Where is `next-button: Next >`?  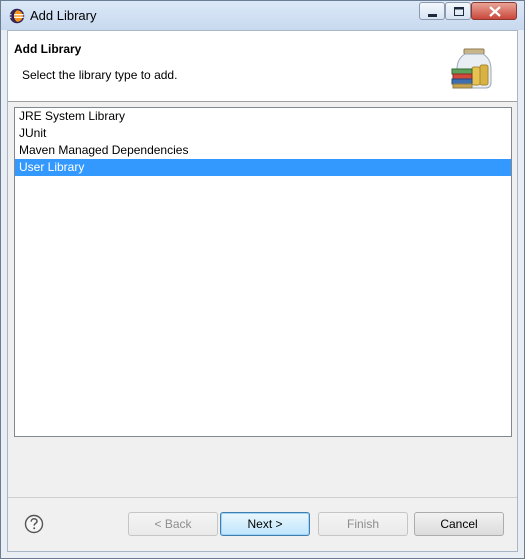 next-button: Next > is located at coordinates (265, 524).